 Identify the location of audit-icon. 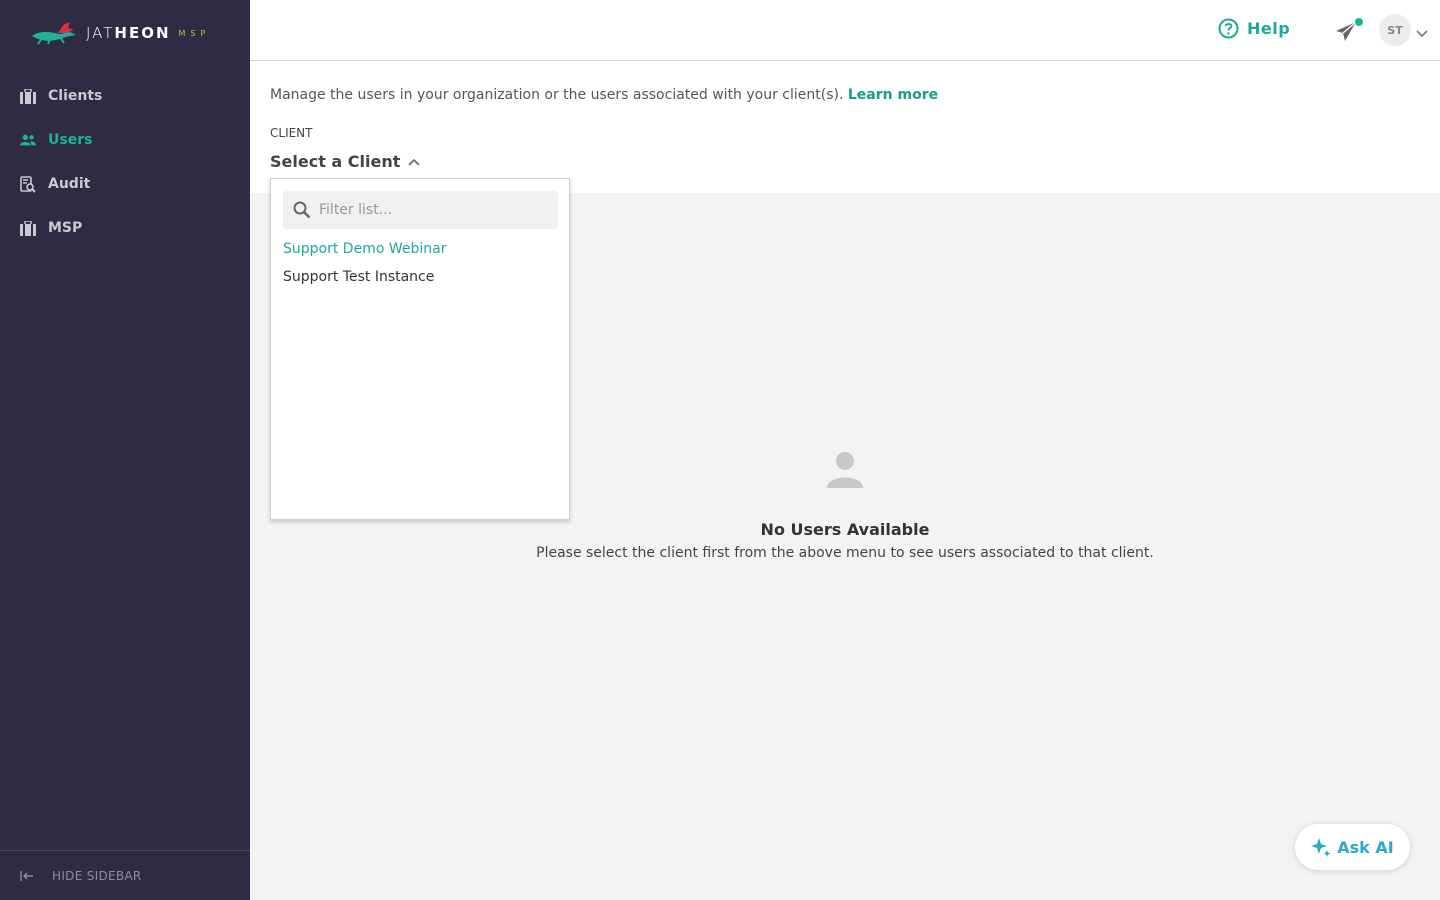
(28, 184).